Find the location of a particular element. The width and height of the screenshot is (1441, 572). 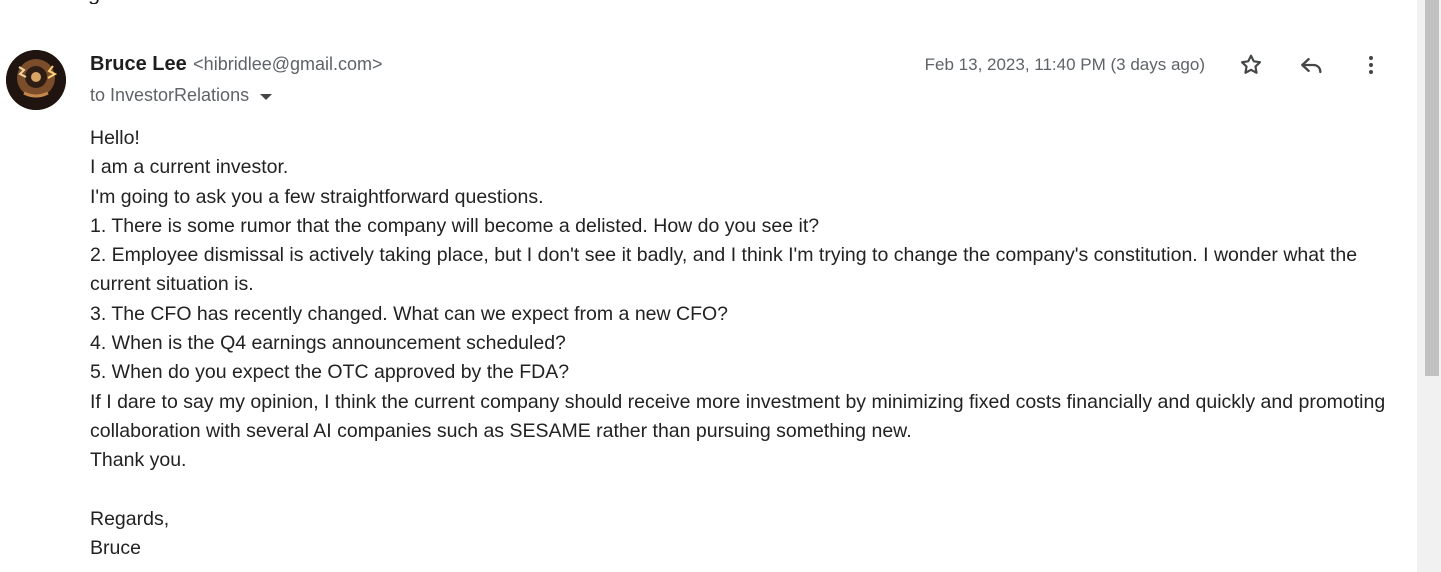

sender-avatar is located at coordinates (36, 80).